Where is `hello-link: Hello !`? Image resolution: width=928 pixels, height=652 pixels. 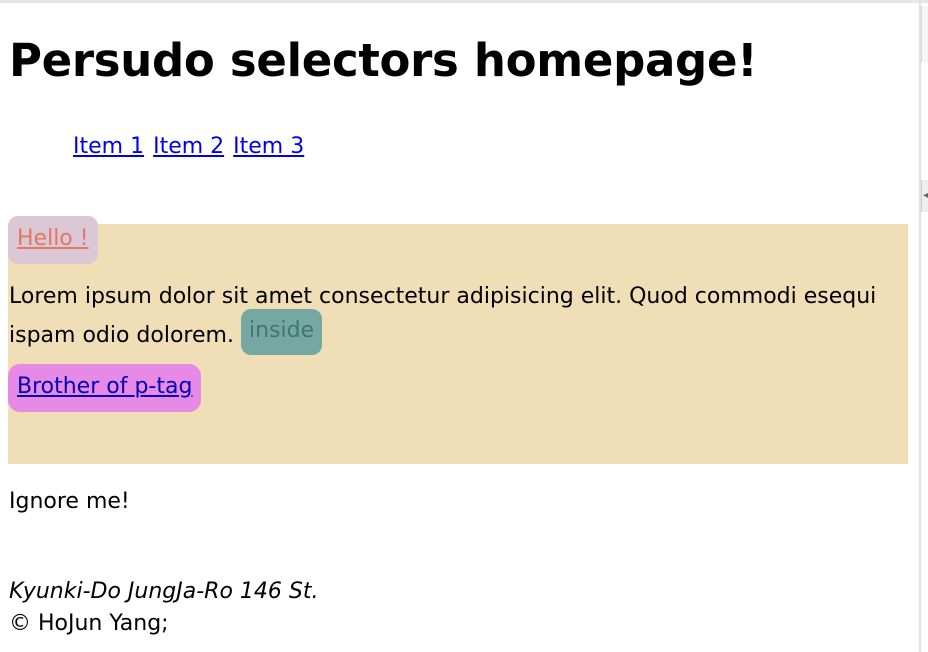
hello-link: Hello ! is located at coordinates (53, 238).